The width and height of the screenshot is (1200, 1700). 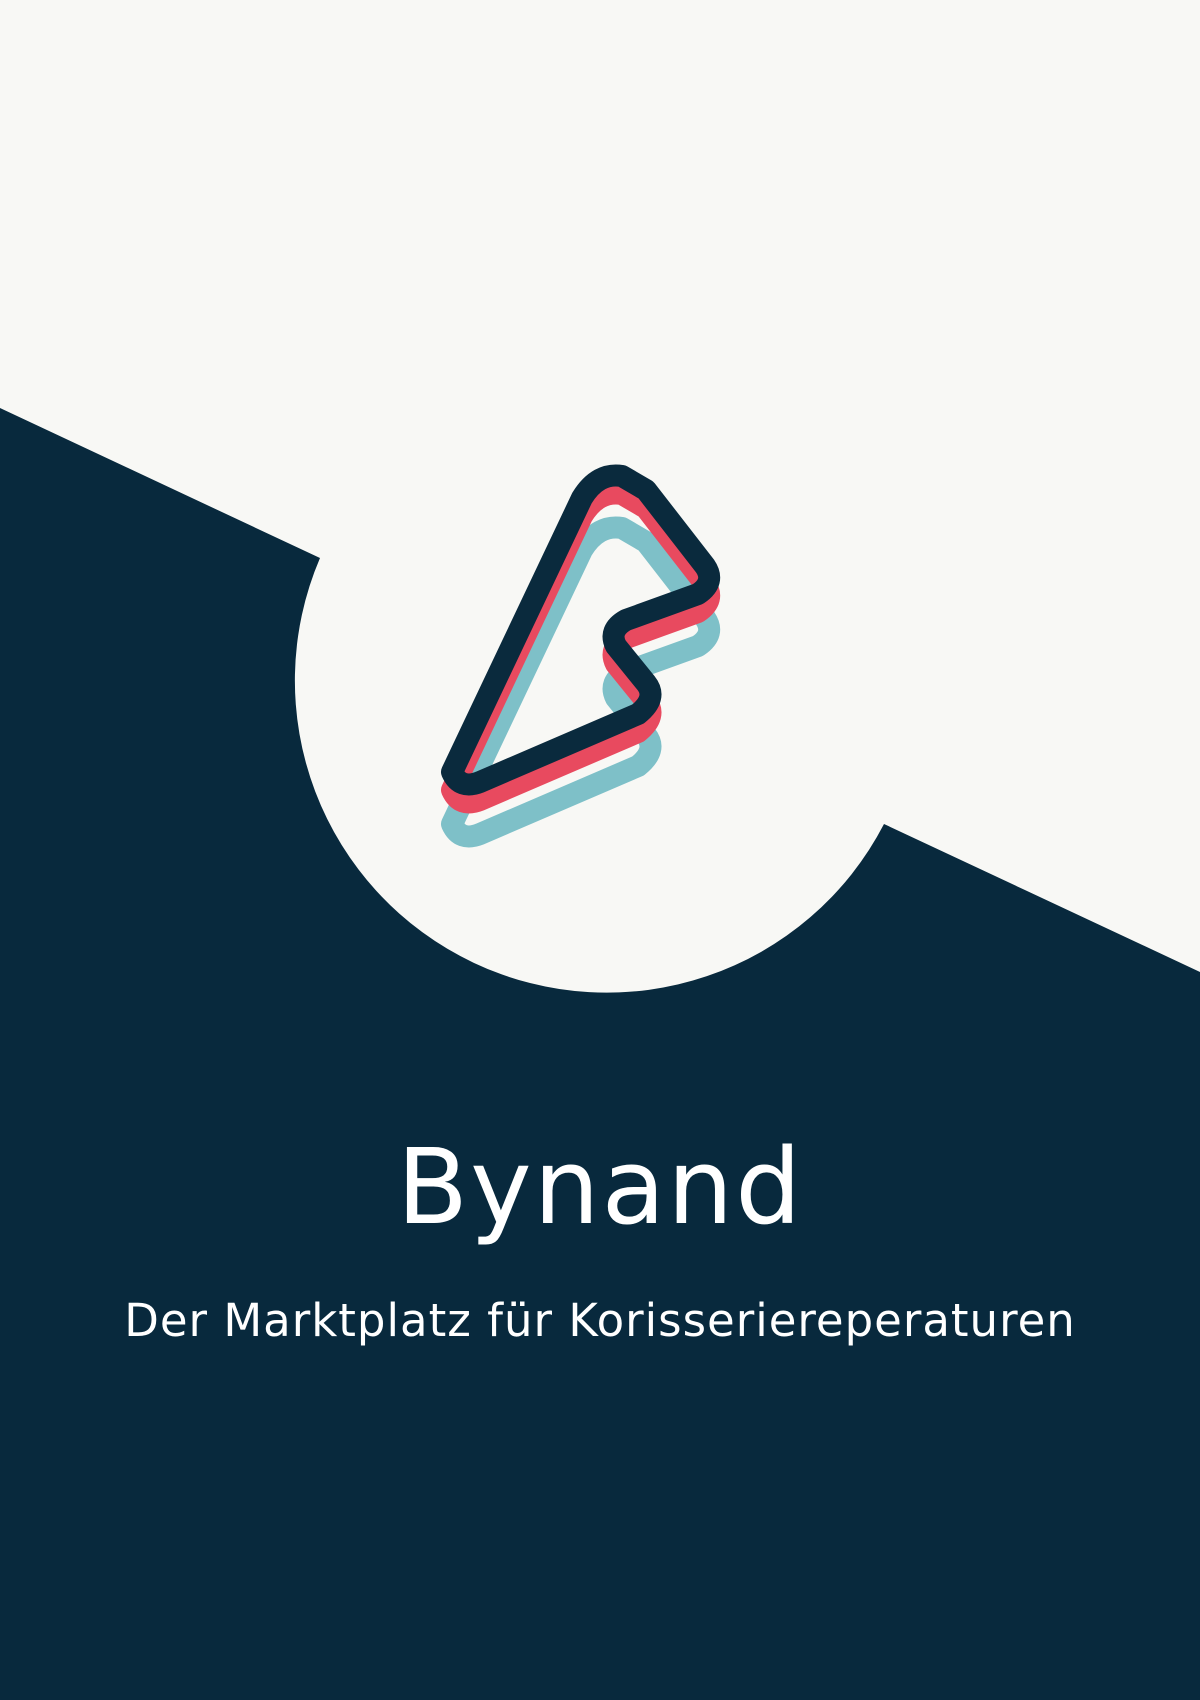 I want to click on brand-name: Bynand, so click(x=600, y=1187).